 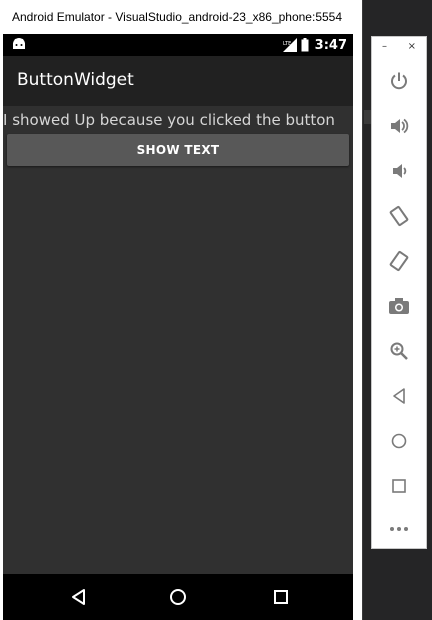 I want to click on signal-icon: LTE, so click(x=289, y=45).